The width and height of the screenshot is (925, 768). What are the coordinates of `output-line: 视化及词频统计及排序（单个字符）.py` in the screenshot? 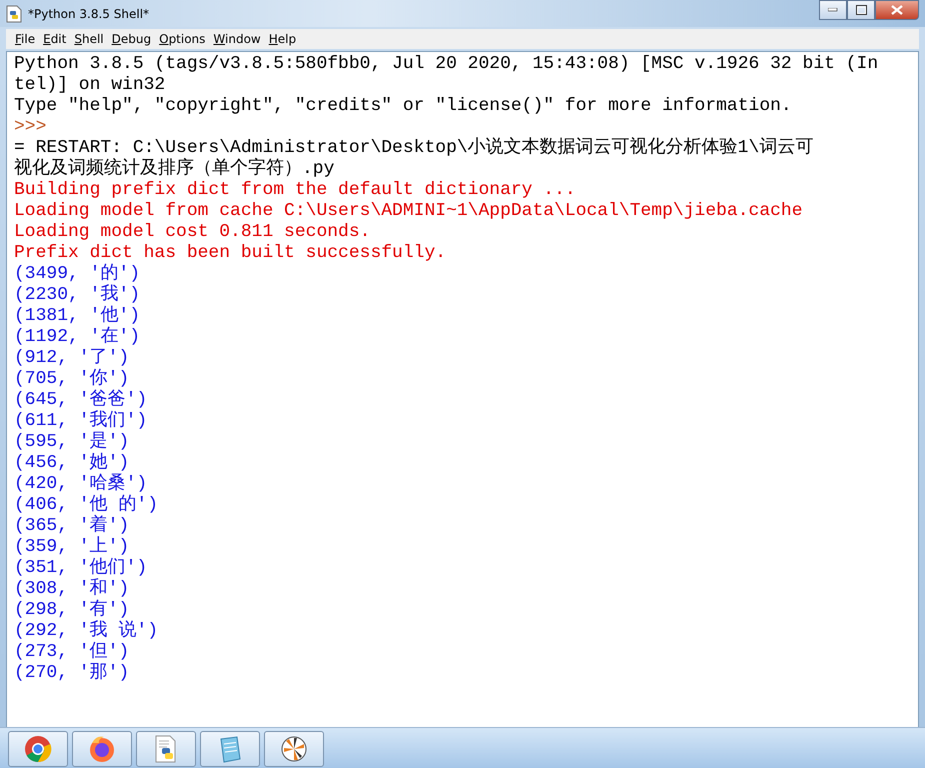 It's located at (174, 169).